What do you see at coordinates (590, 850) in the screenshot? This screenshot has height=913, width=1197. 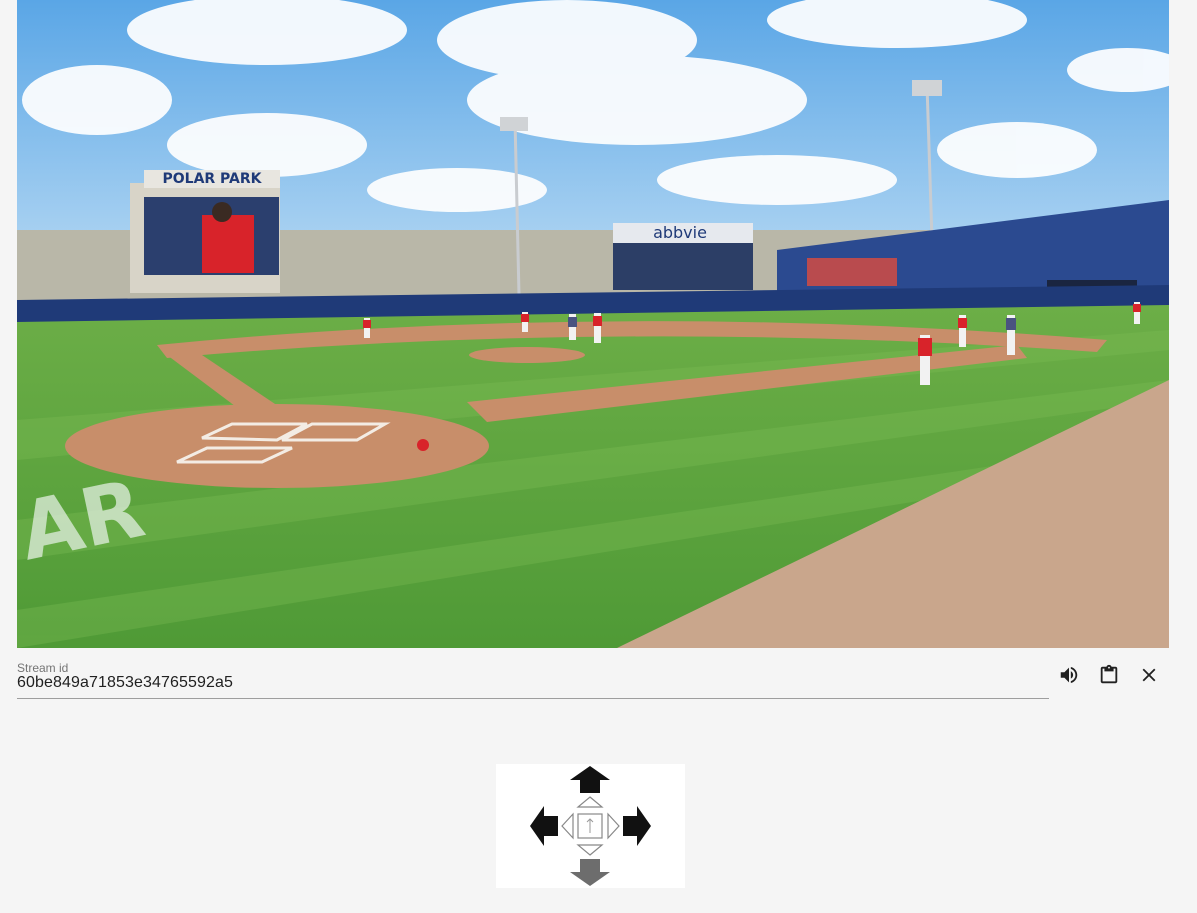 I see `tilt-down-button` at bounding box center [590, 850].